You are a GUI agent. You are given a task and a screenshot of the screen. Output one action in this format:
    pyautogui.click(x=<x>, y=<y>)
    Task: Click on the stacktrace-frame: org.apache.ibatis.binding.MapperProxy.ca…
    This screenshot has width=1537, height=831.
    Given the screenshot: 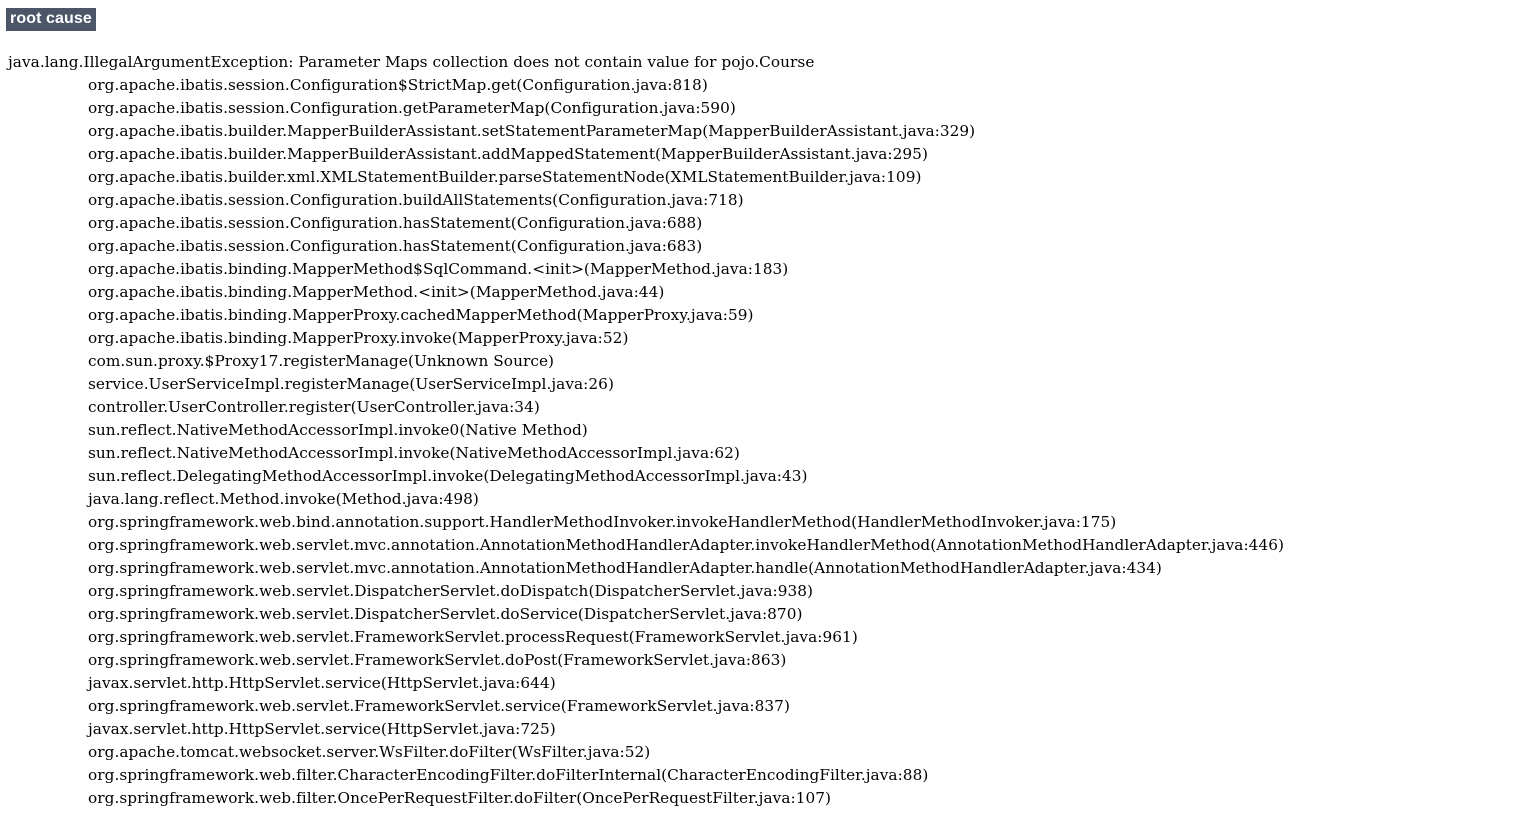 What is the action you would take?
    pyautogui.click(x=421, y=315)
    